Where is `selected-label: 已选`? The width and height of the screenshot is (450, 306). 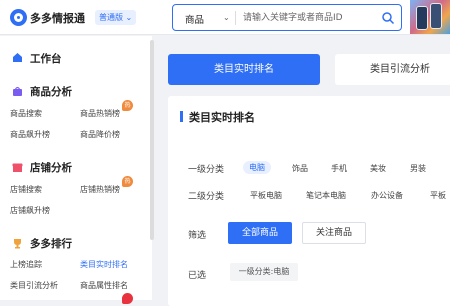 selected-label: 已选 is located at coordinates (197, 276).